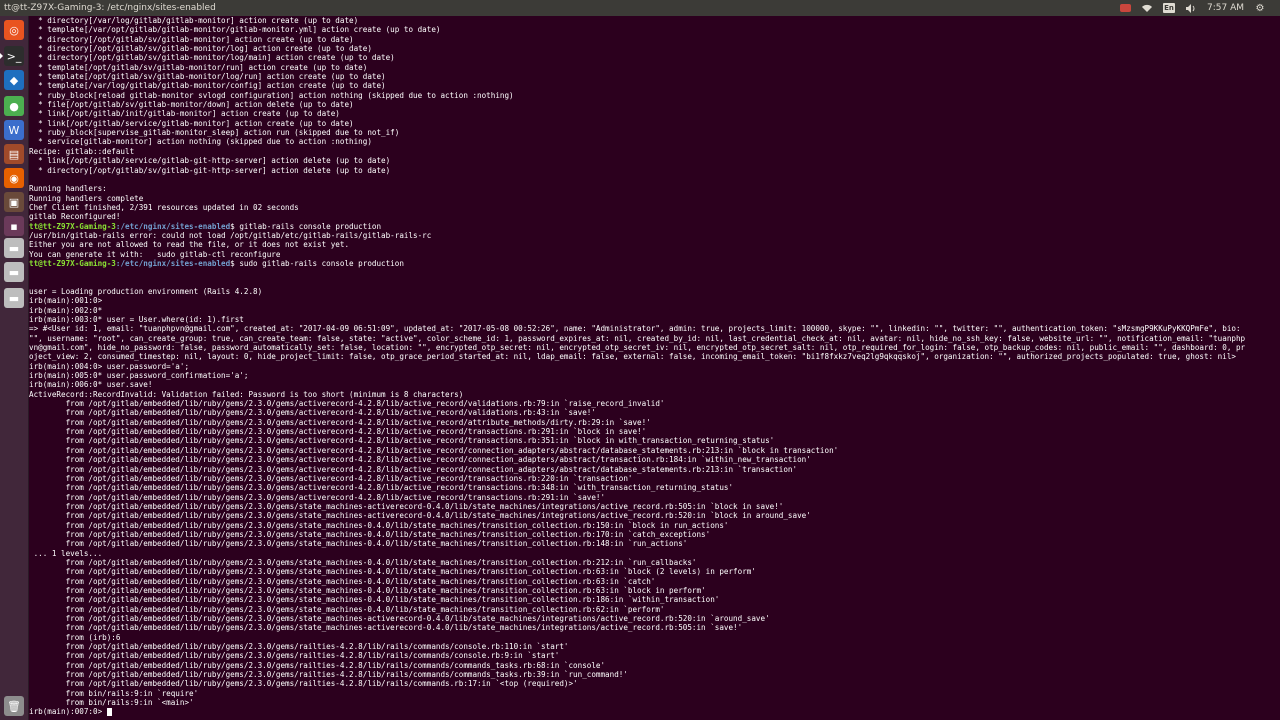  Describe the element at coordinates (14, 106) in the screenshot. I see `chrome-icon: ●` at that location.